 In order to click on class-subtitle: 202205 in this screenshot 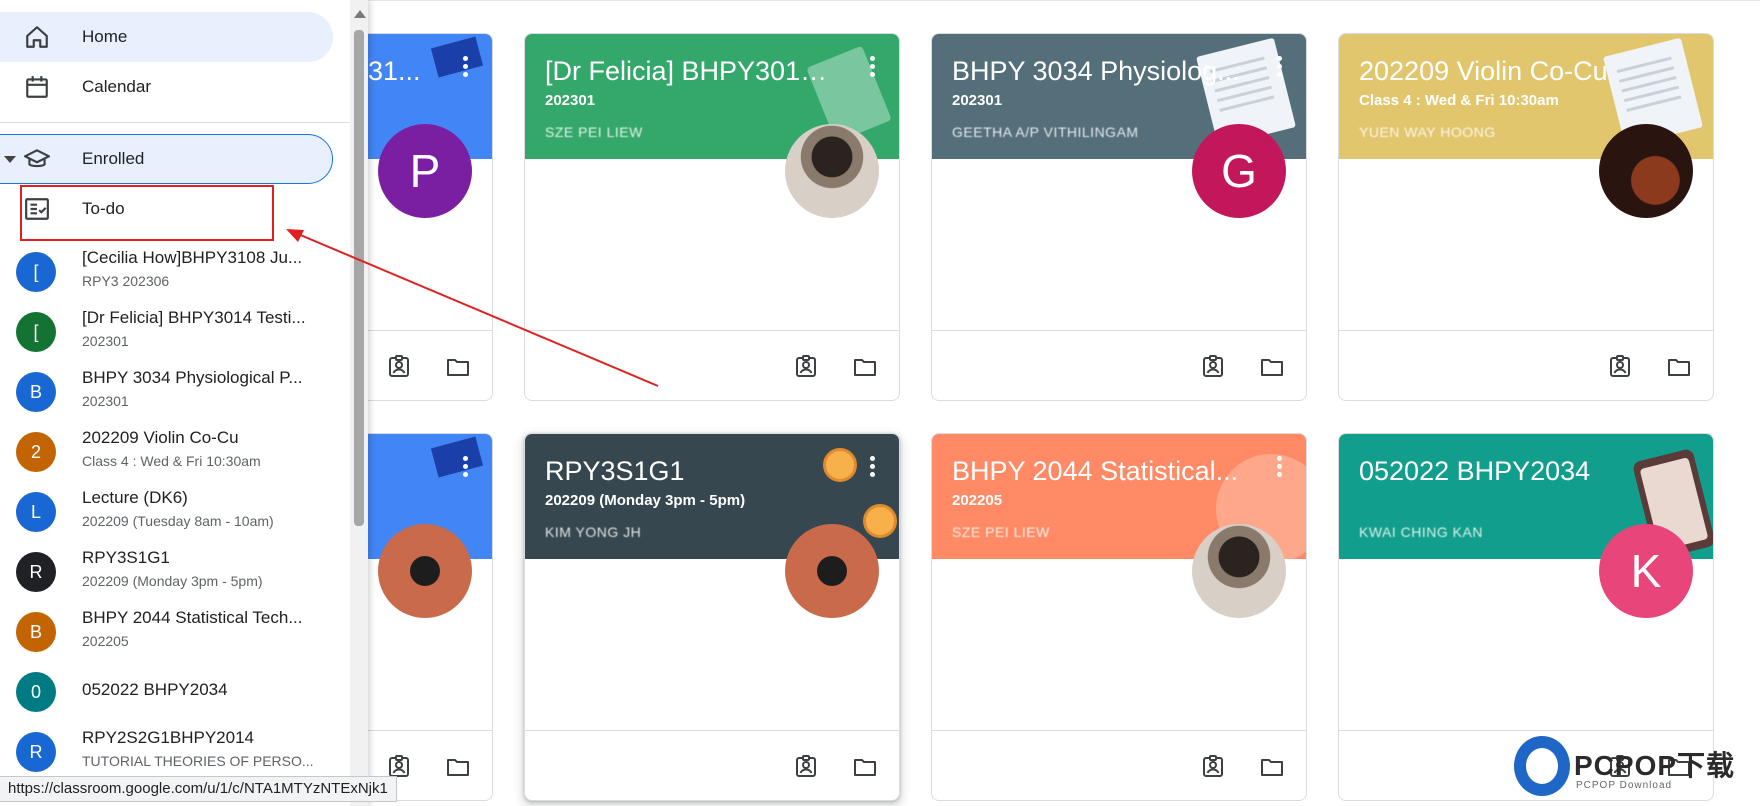, I will do `click(105, 641)`.